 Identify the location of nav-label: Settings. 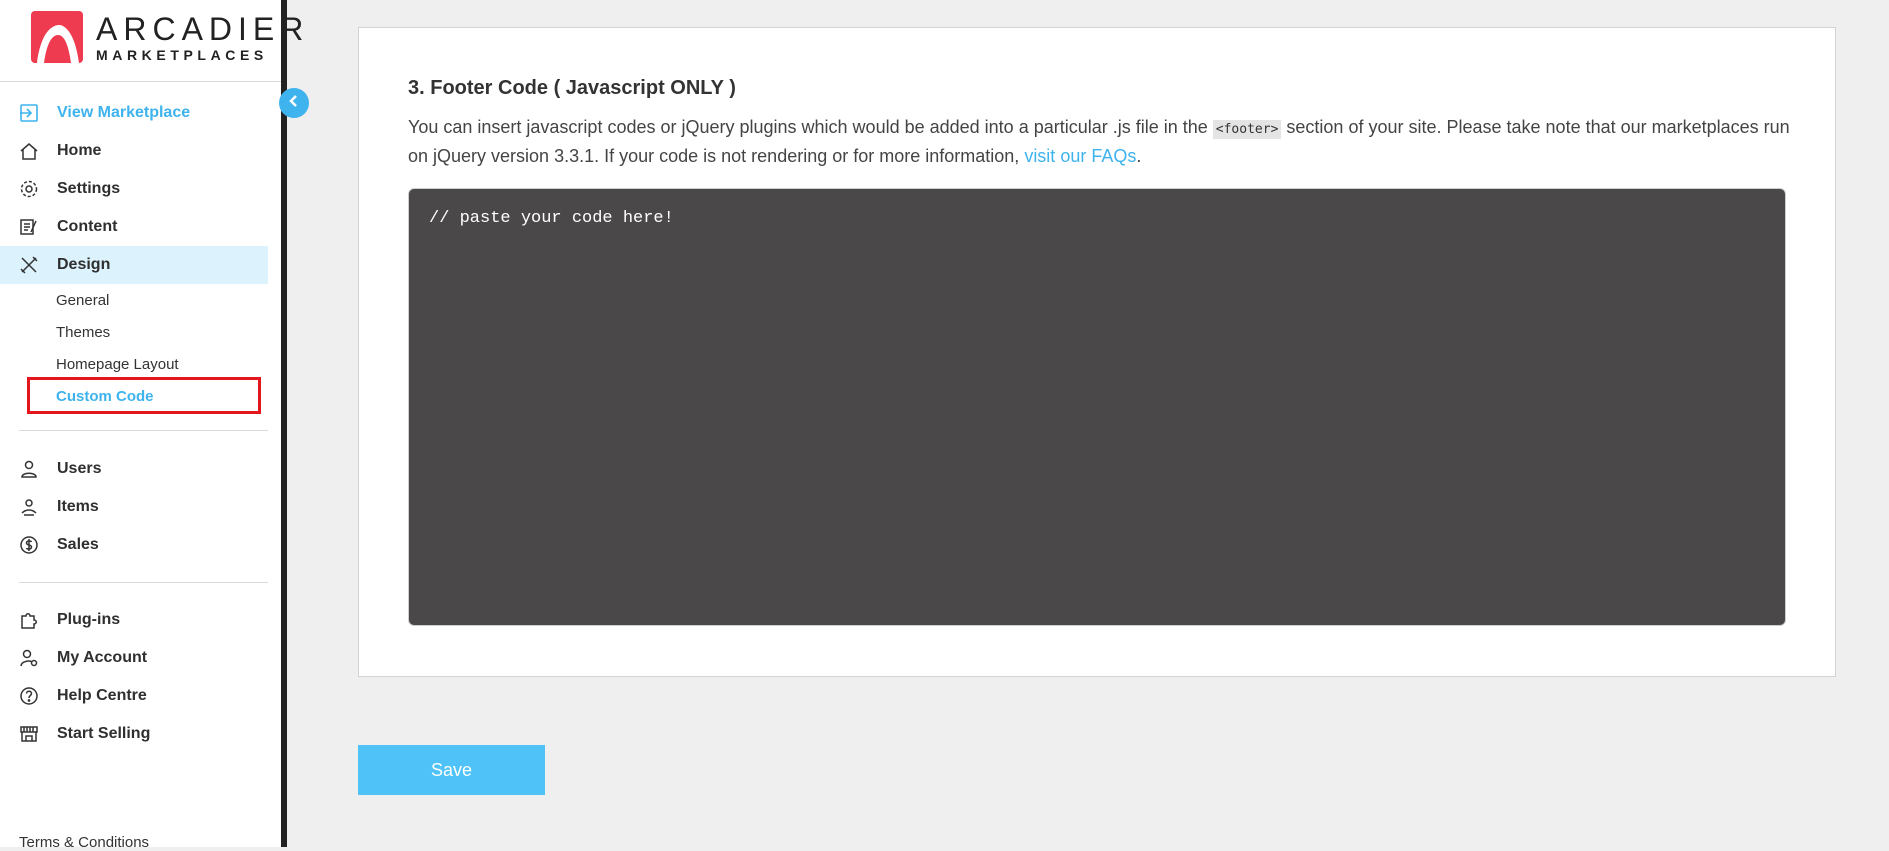
(89, 188).